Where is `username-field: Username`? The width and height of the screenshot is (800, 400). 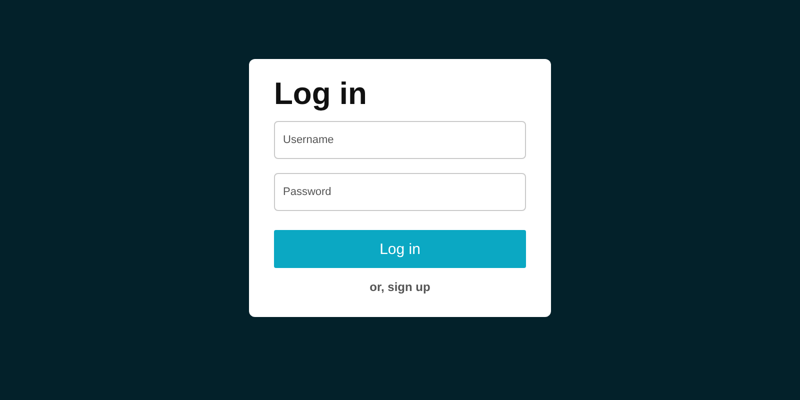
username-field: Username is located at coordinates (400, 140).